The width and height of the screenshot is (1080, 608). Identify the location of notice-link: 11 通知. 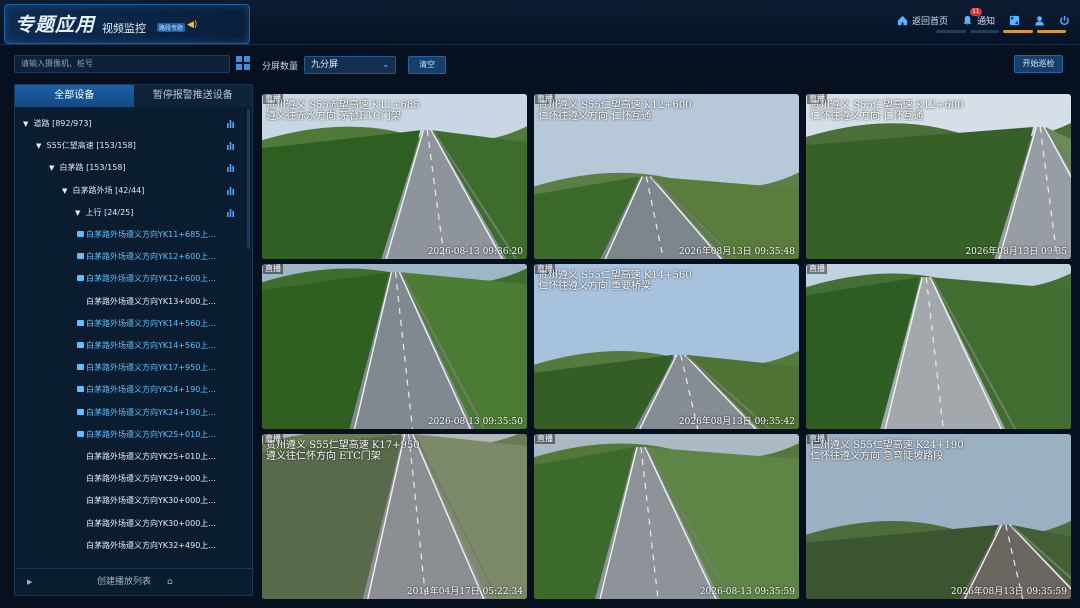
(978, 17).